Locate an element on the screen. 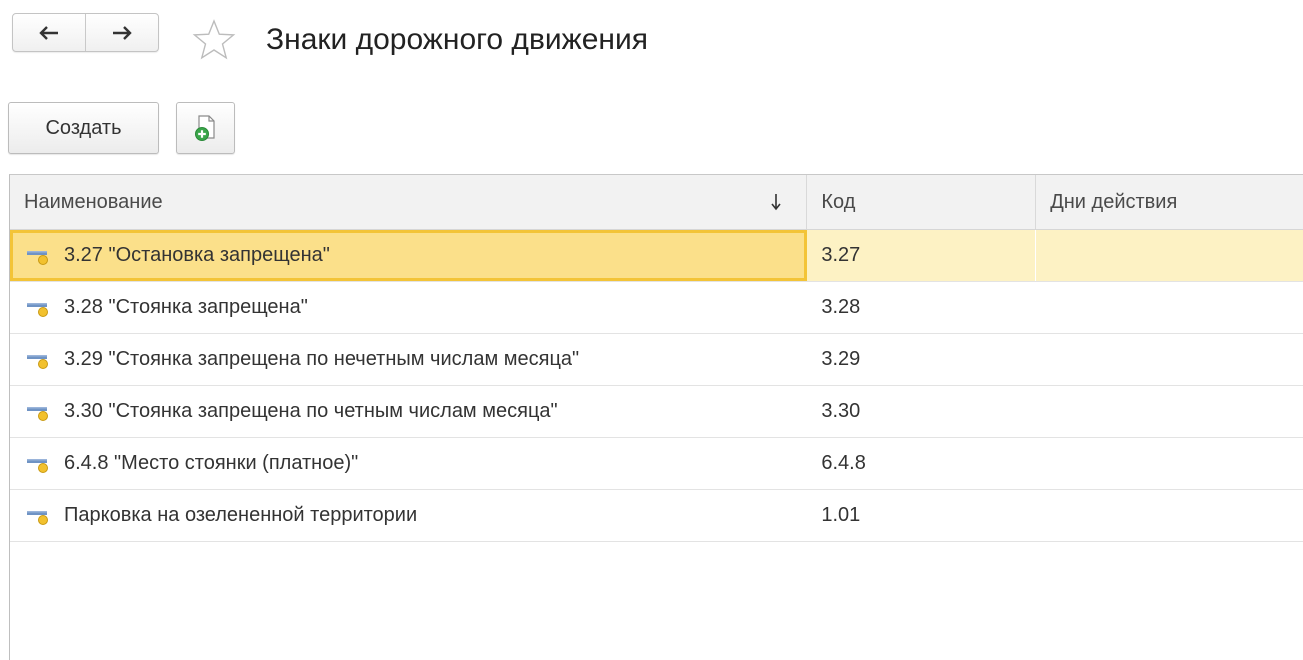 This screenshot has width=1303, height=660. cell-code: 6.4.8 is located at coordinates (921, 463).